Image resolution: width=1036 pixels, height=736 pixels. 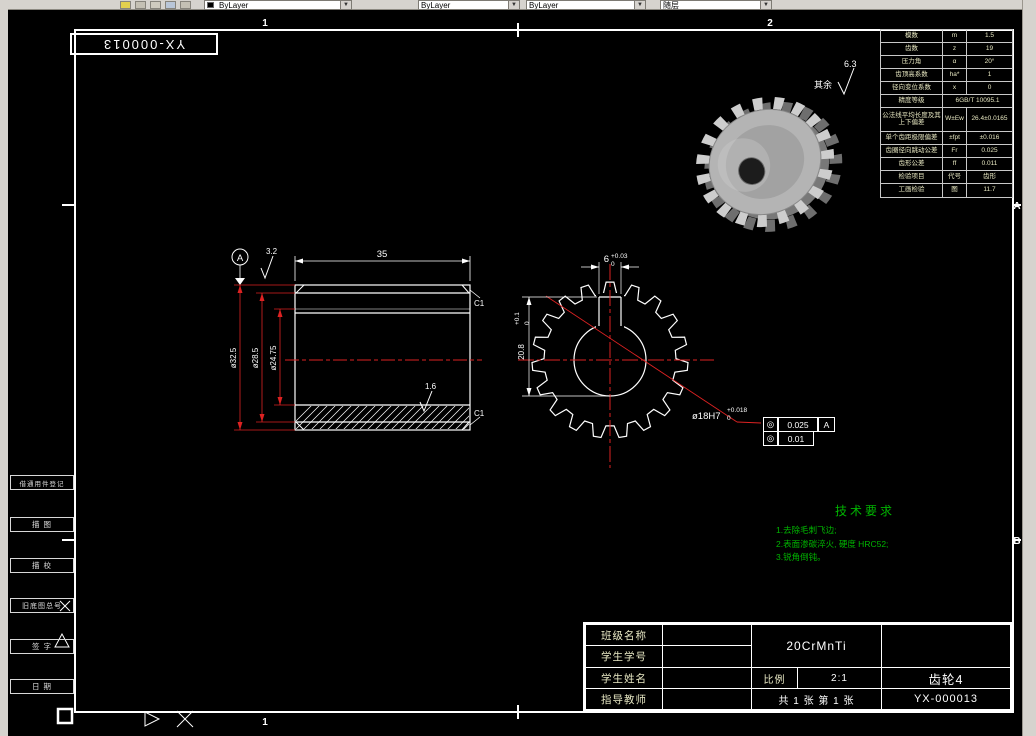 I want to click on dim-keyway-depth-tol-lower: 0, so click(x=527, y=323).